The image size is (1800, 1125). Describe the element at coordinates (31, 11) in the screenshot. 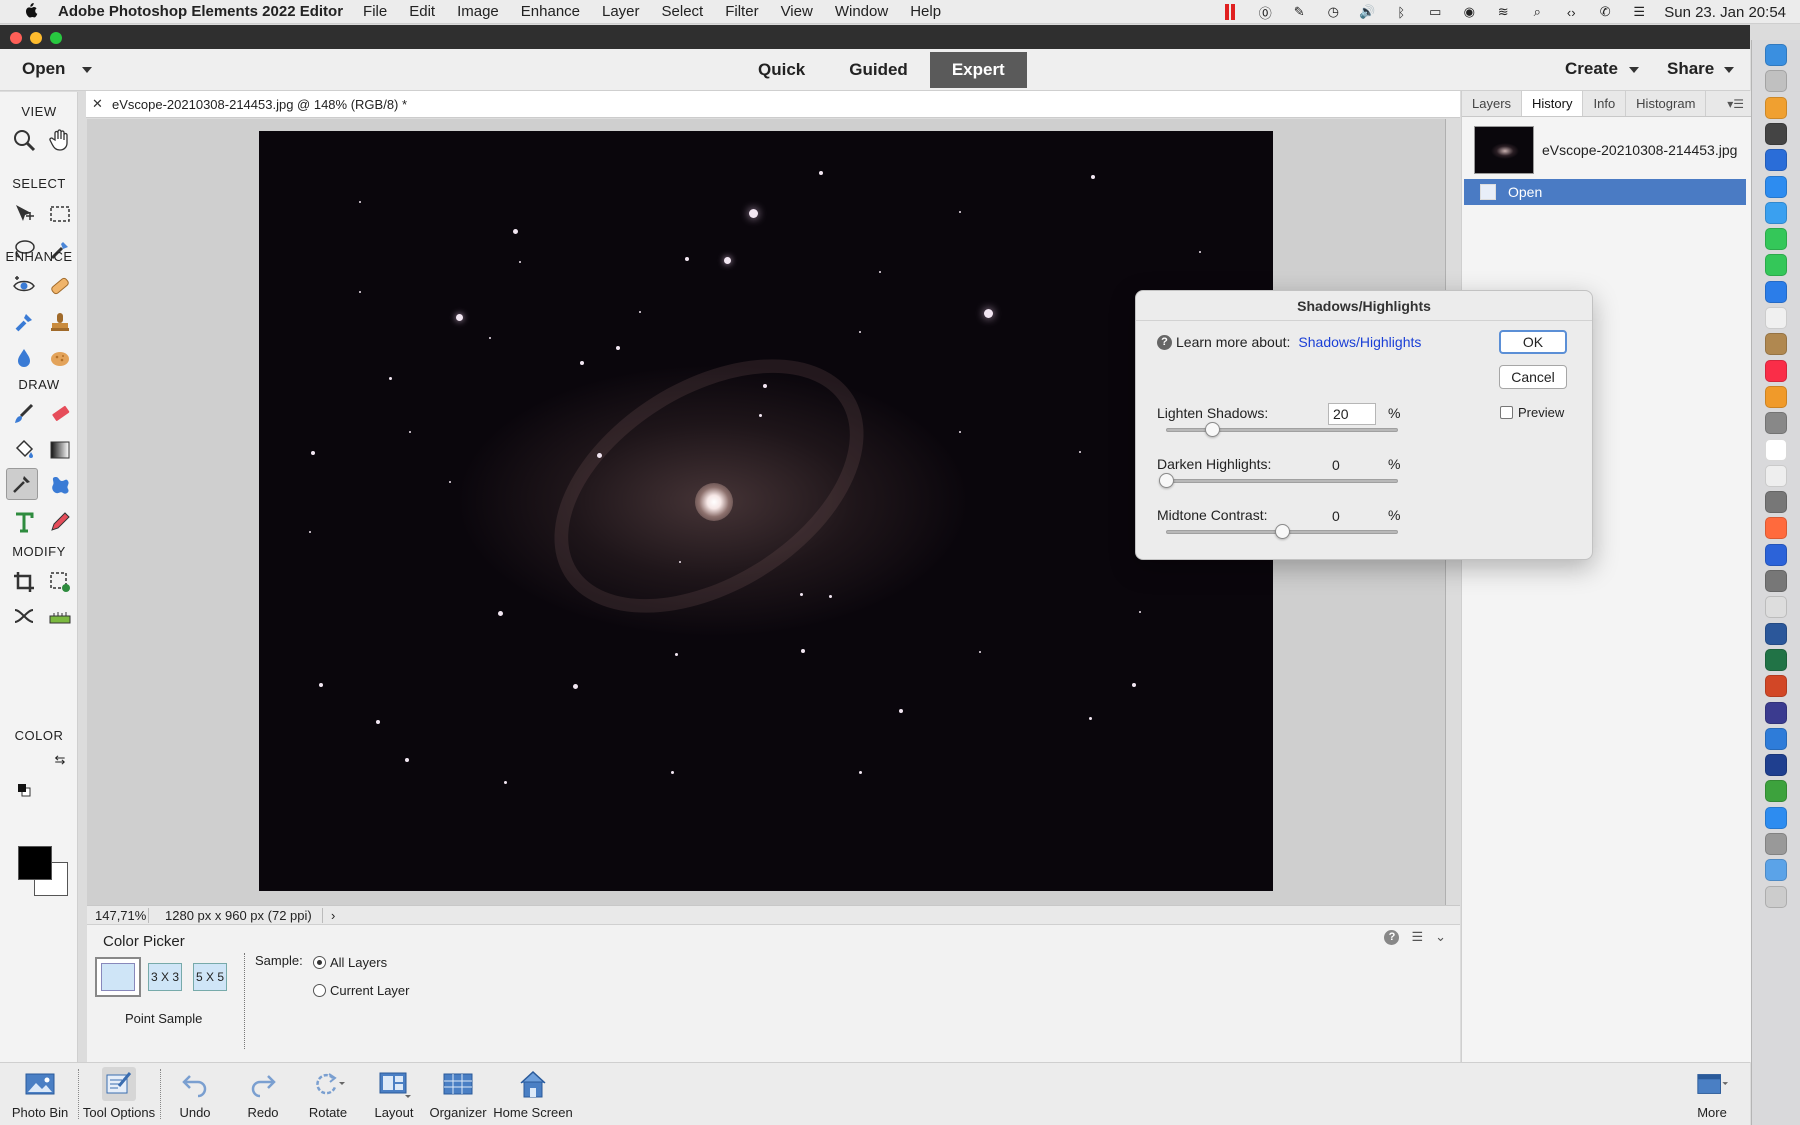

I see `apple-icon` at that location.